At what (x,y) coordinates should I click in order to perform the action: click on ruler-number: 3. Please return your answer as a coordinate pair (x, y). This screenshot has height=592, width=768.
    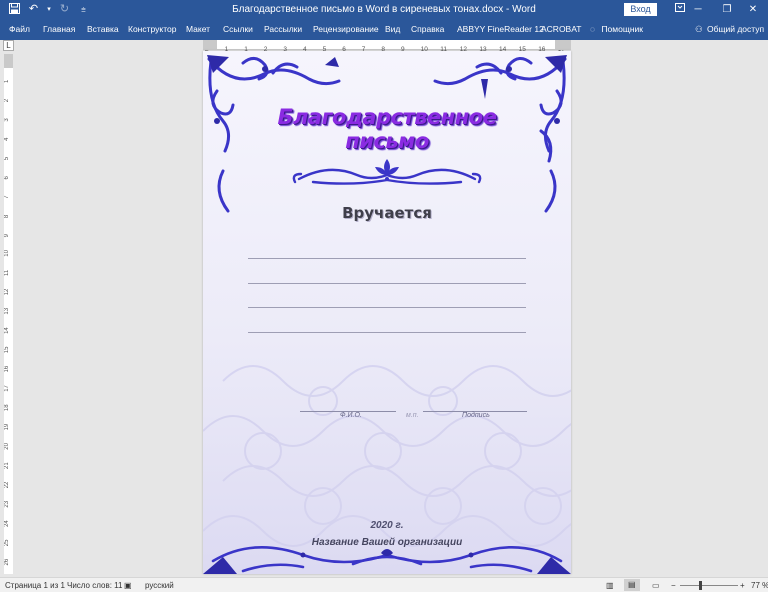
    Looking at the image, I should click on (7, 120).